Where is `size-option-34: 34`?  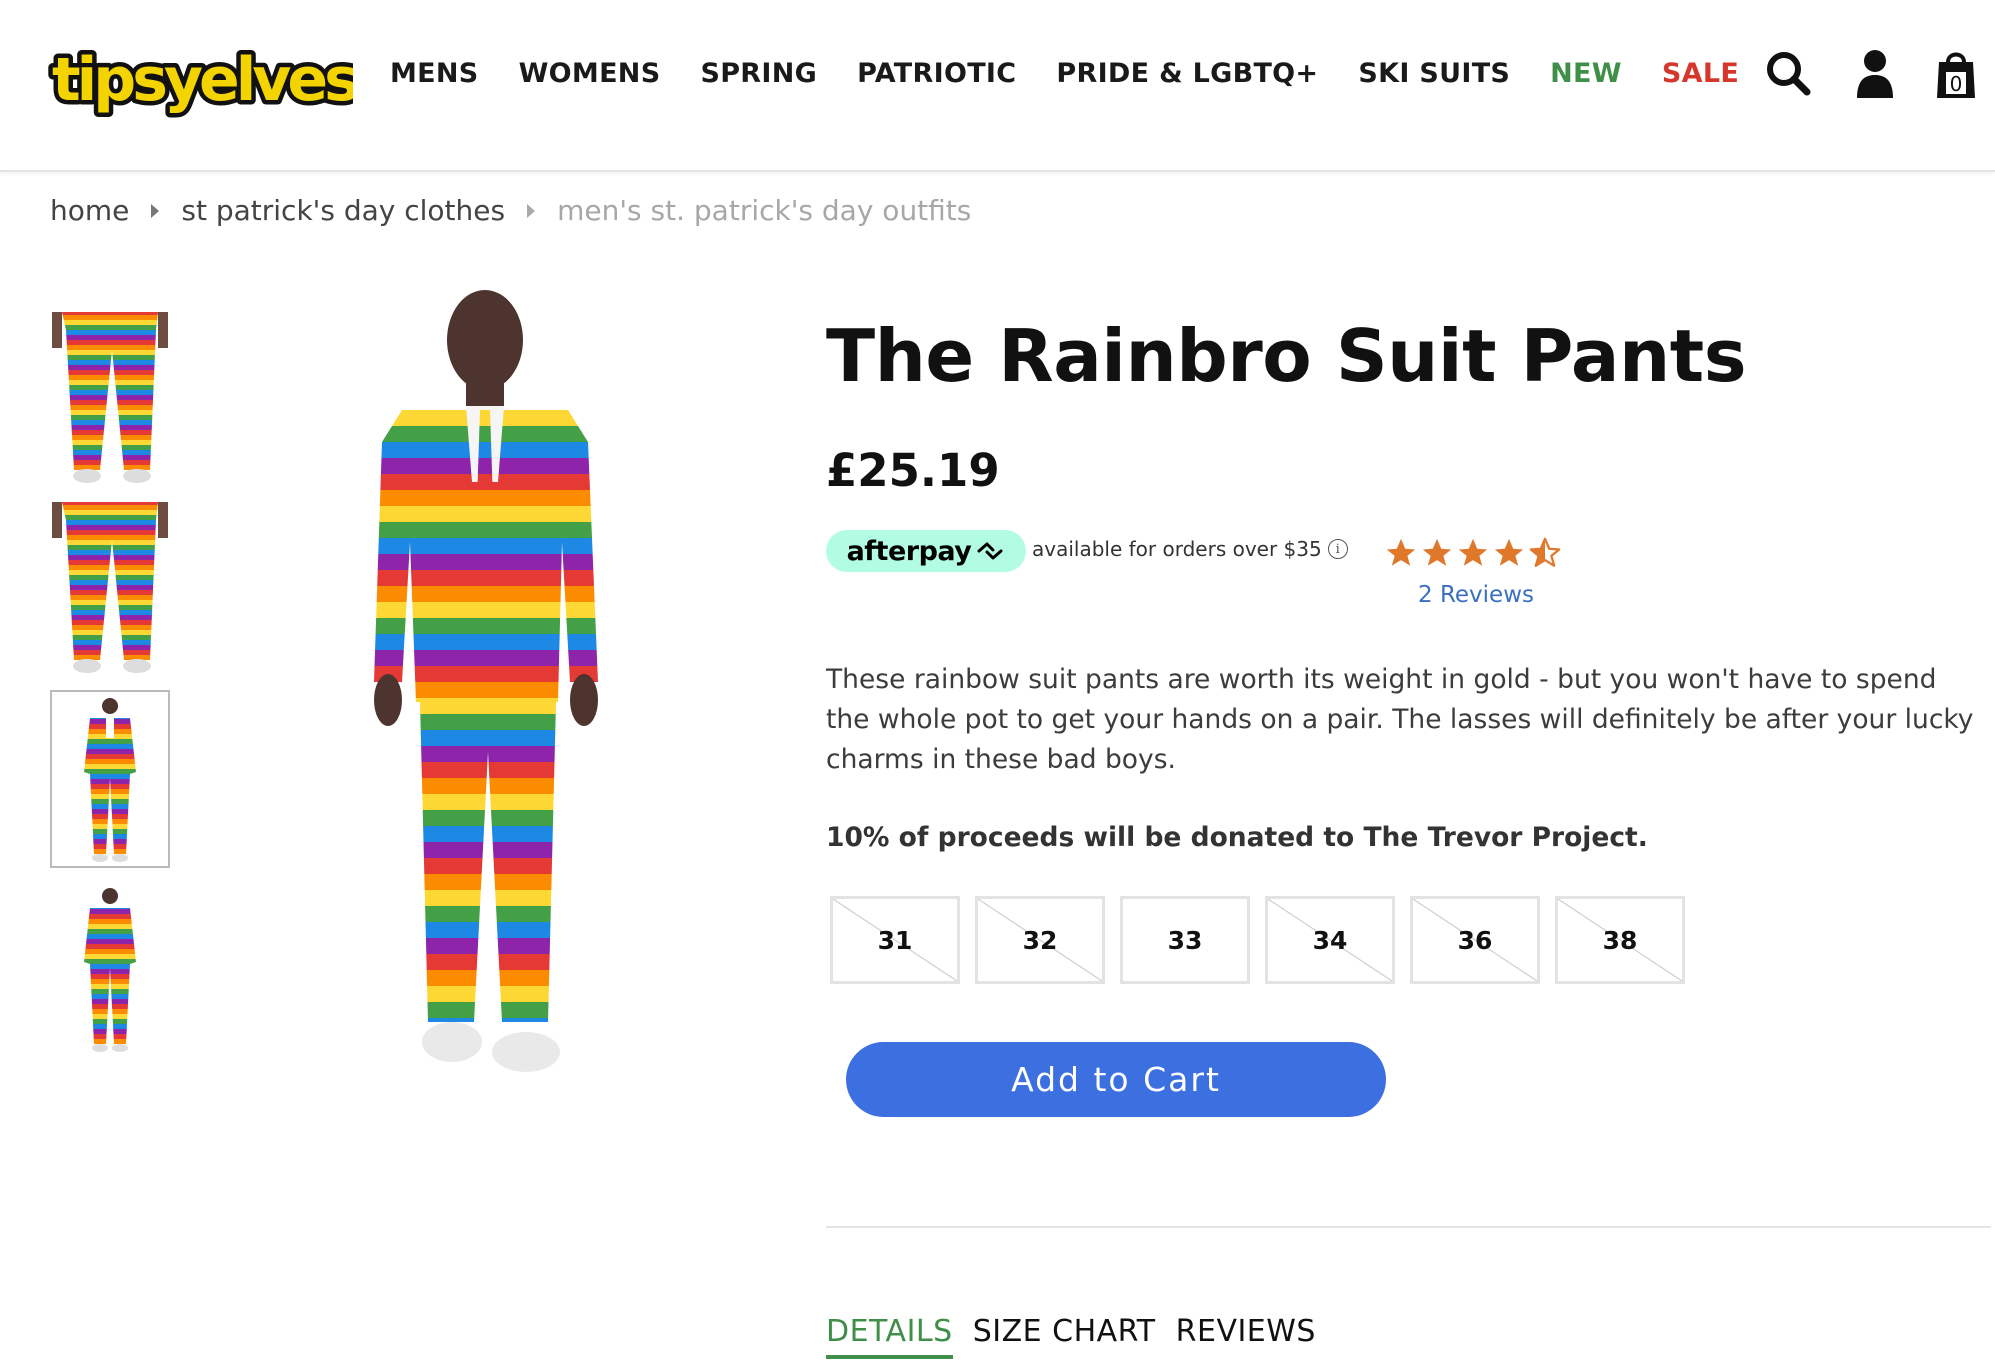
size-option-34: 34 is located at coordinates (1330, 940).